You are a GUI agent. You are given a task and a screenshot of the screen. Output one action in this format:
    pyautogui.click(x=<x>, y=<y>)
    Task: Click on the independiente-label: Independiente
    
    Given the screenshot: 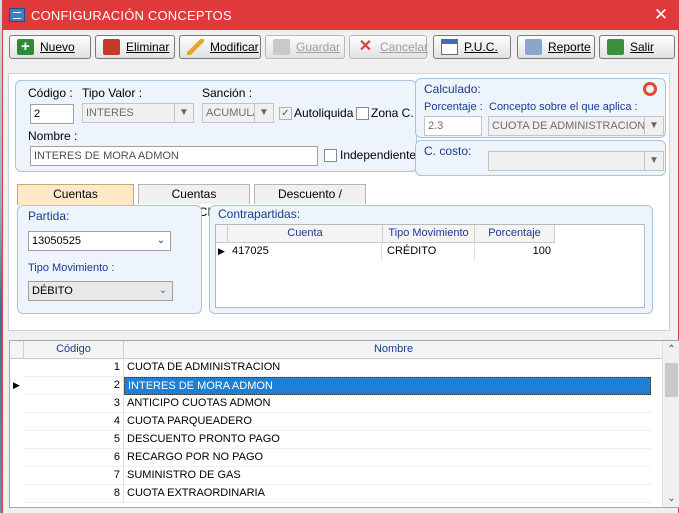 What is the action you would take?
    pyautogui.click(x=378, y=155)
    